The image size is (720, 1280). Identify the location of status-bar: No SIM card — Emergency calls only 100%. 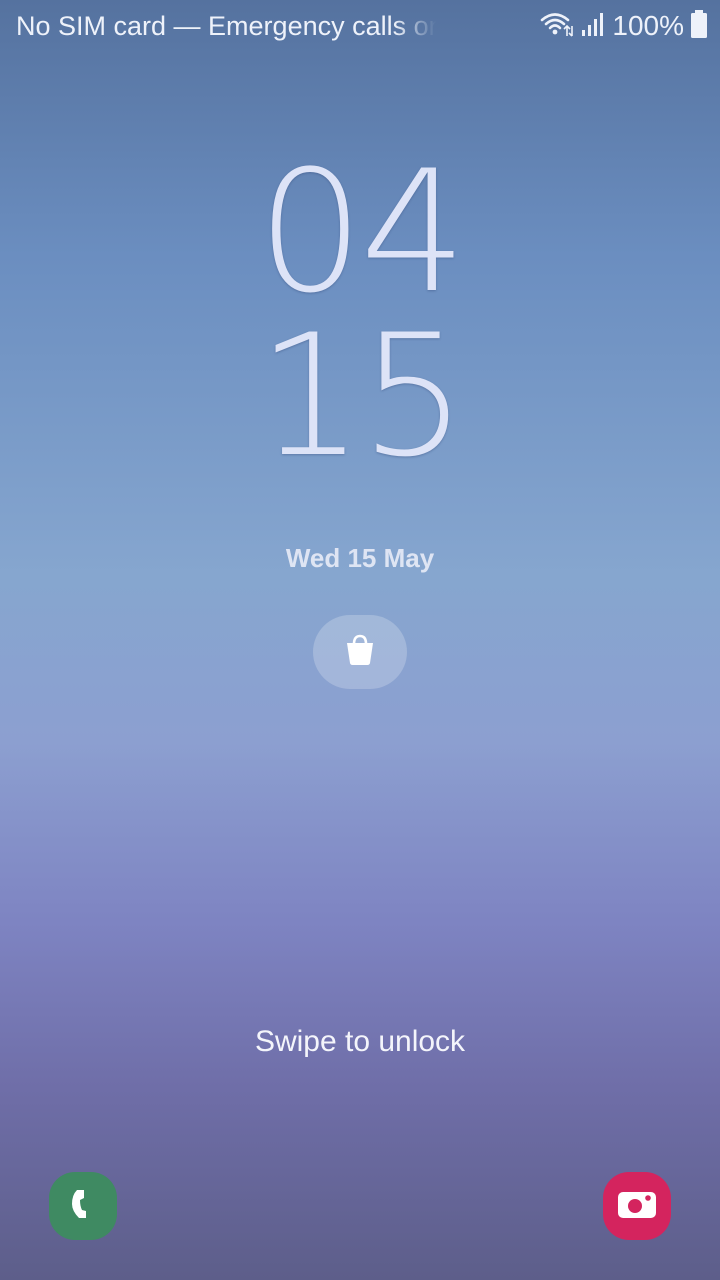
(360, 26).